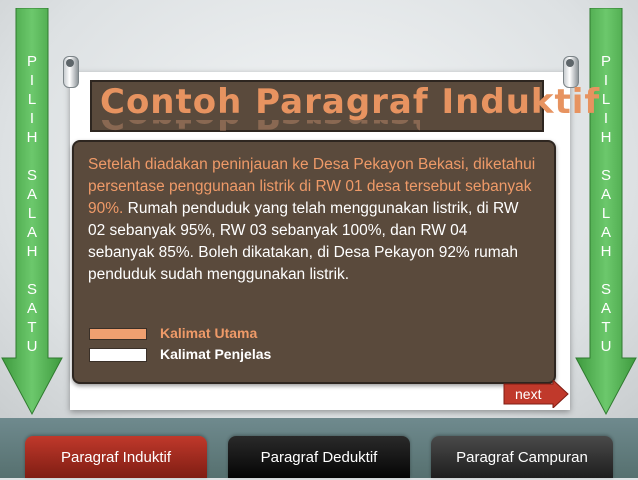  Describe the element at coordinates (522, 457) in the screenshot. I see `tab-paragraf-campuran: Paragraf Campuran` at that location.